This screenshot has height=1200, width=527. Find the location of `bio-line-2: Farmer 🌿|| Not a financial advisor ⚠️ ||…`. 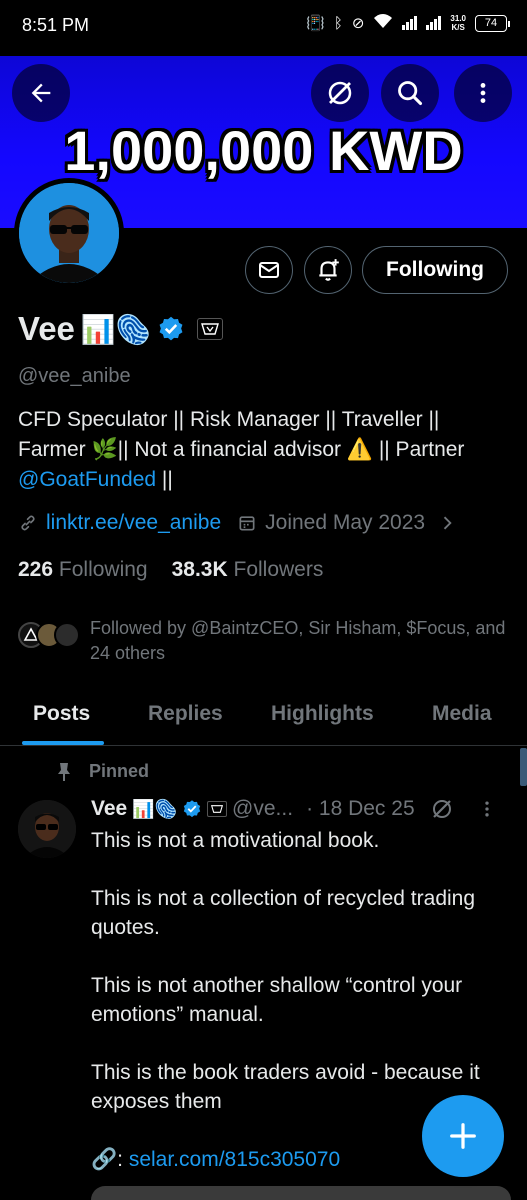

bio-line-2: Farmer 🌿|| Not a financial advisor ⚠️ ||… is located at coordinates (241, 449).